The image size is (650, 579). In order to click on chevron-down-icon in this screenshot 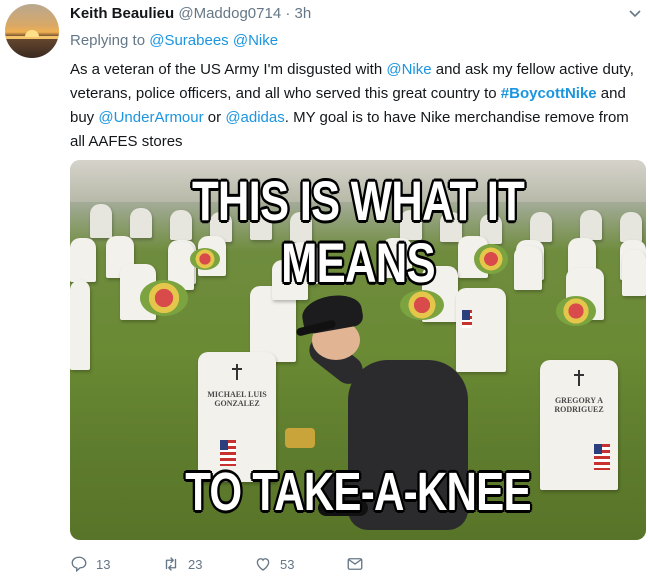, I will do `click(635, 13)`.